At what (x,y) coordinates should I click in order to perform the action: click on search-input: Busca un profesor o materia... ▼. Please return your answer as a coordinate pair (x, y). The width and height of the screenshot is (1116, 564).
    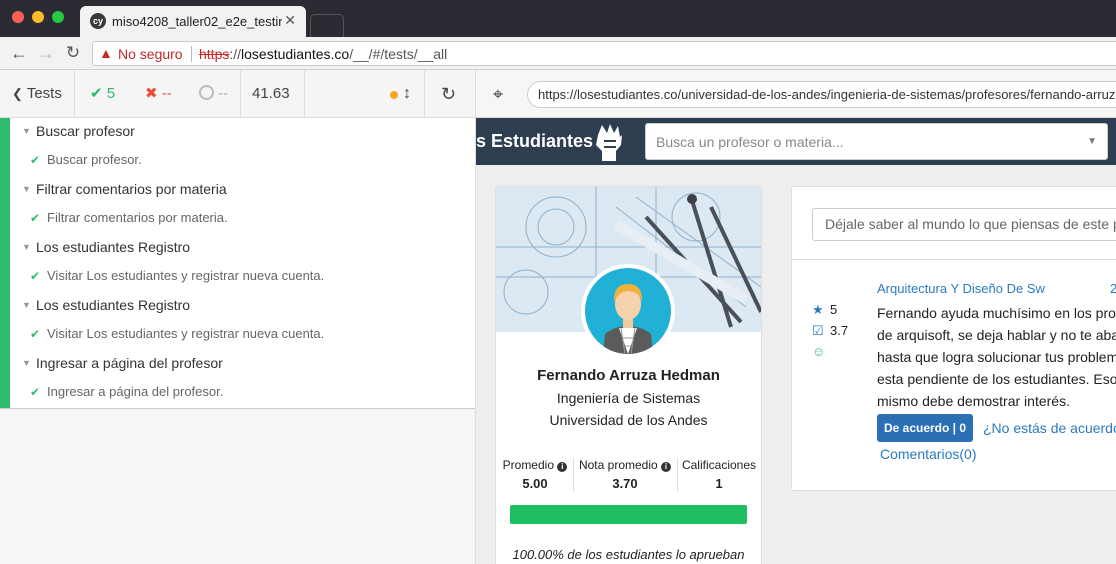
    Looking at the image, I should click on (876, 141).